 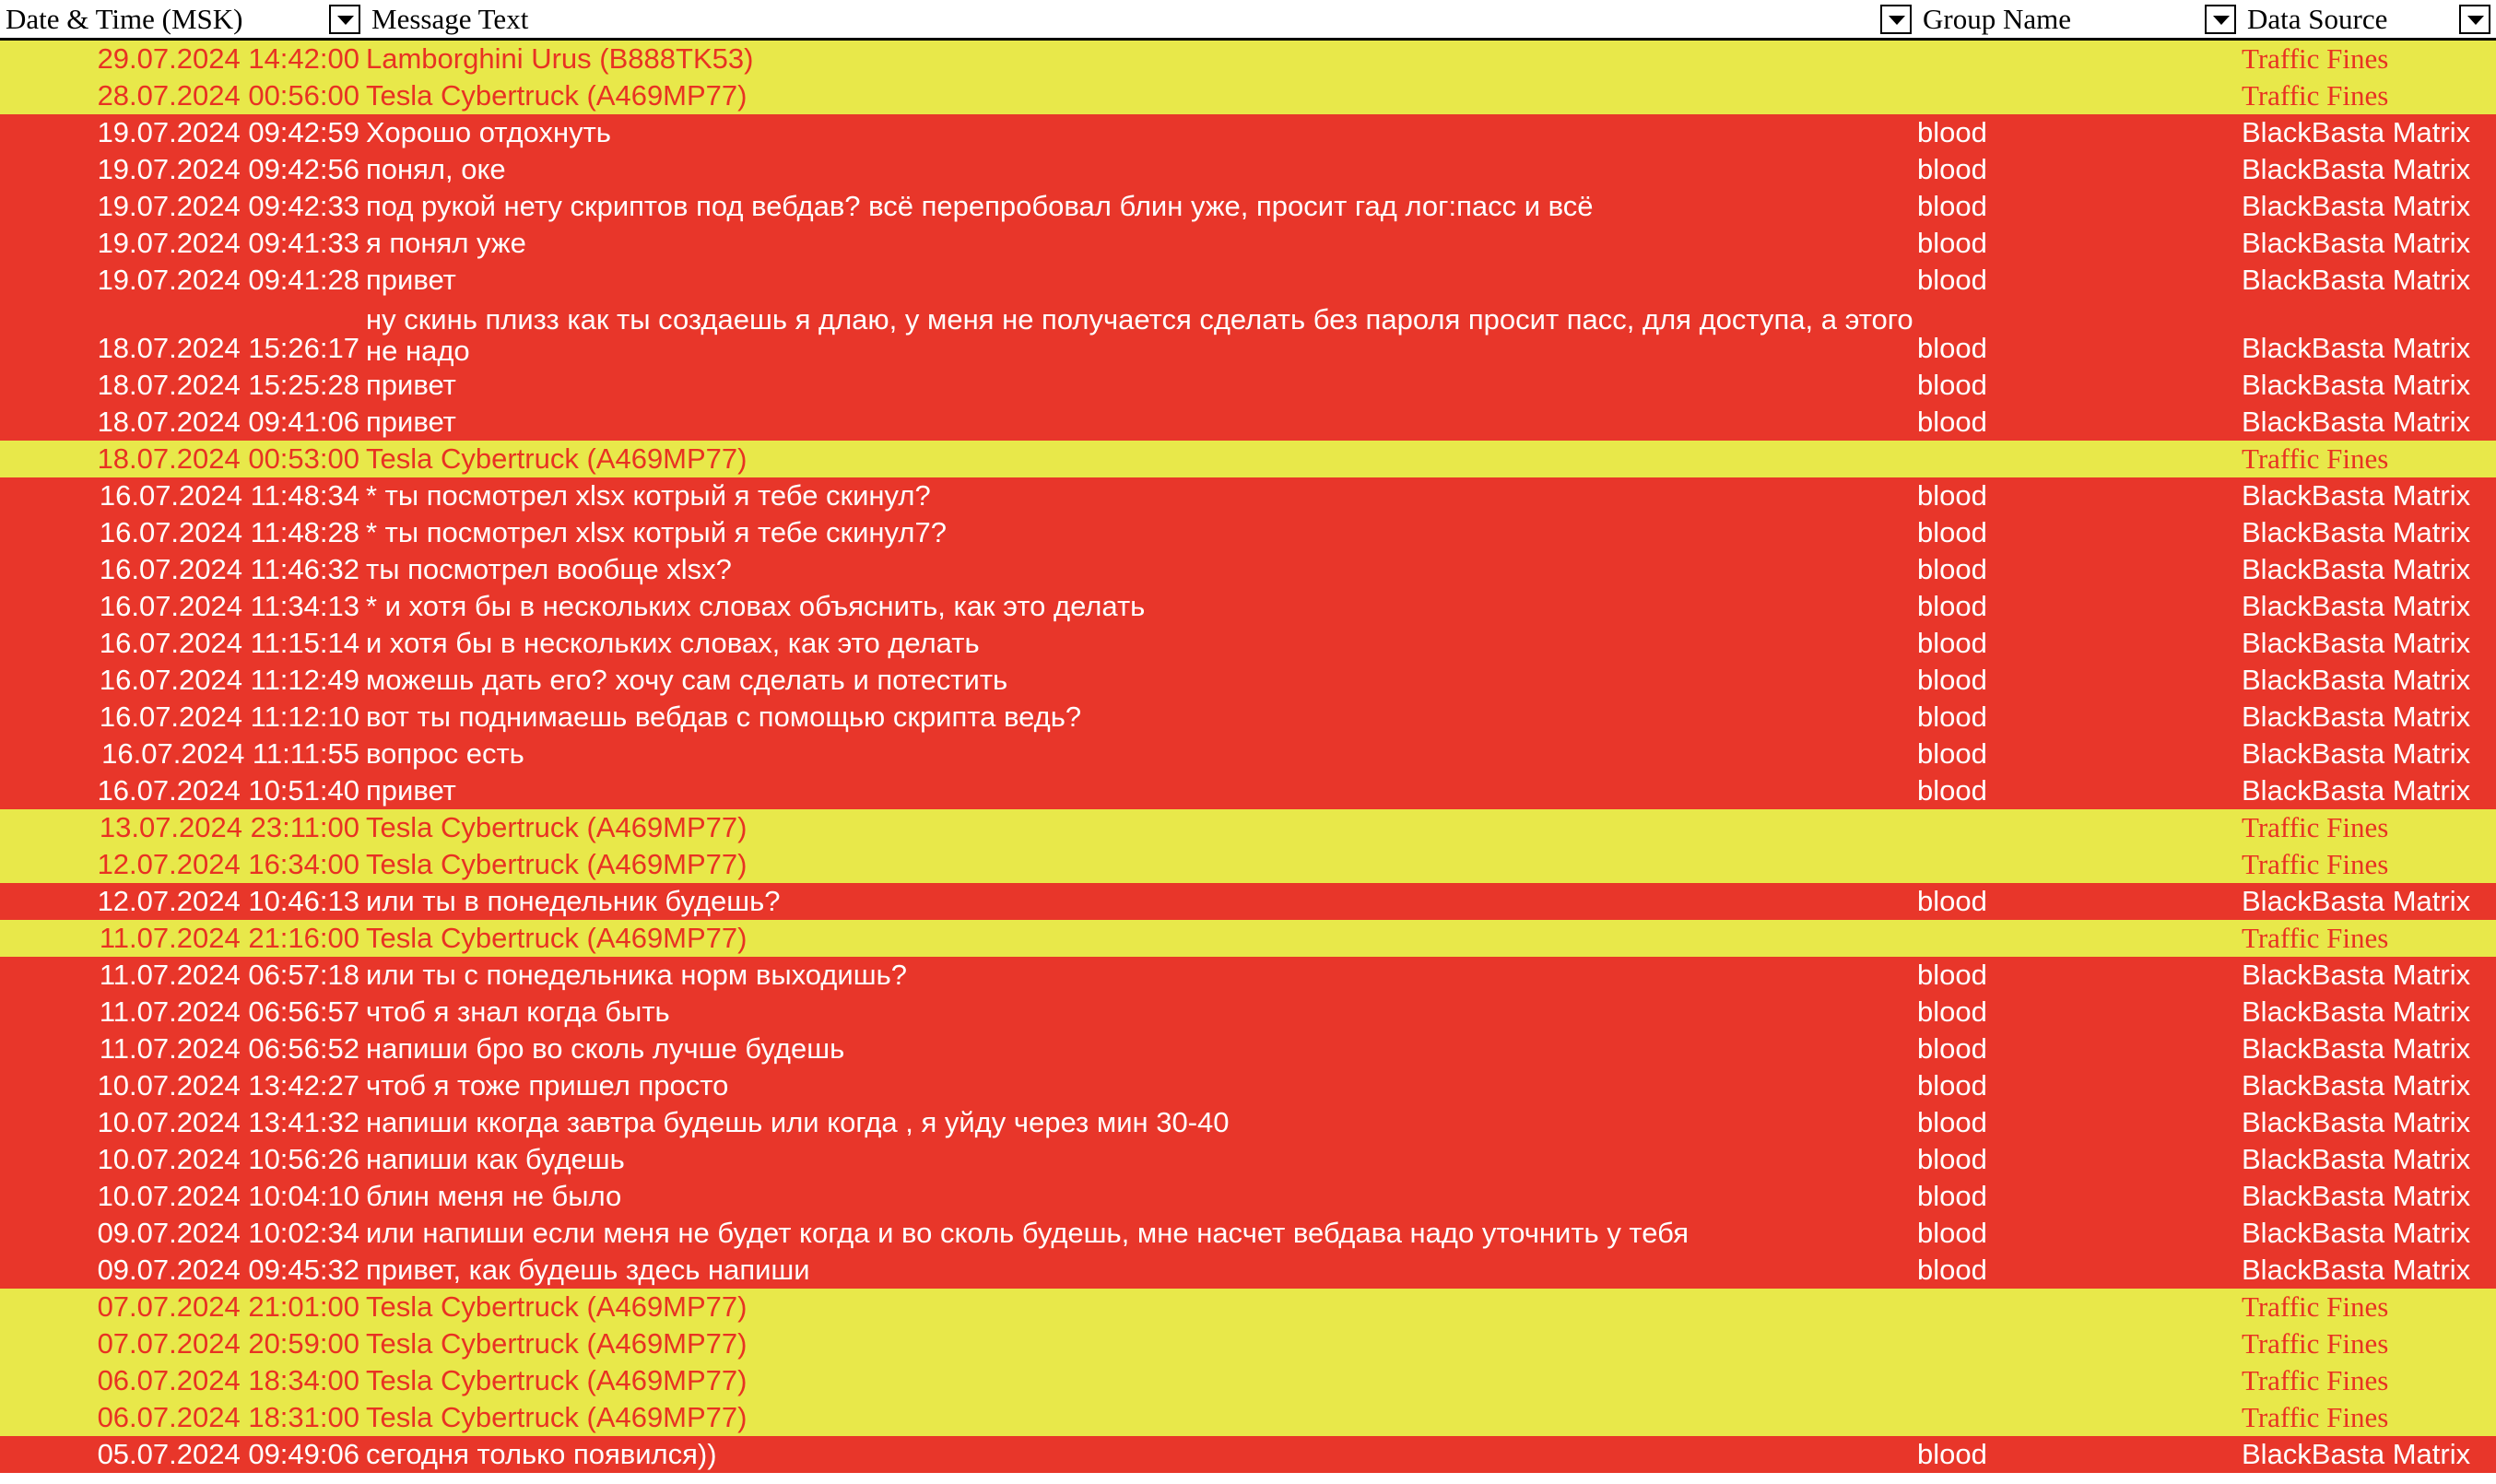 I want to click on cell-datetime: 11.07.2024 06:56:52, so click(x=180, y=1049).